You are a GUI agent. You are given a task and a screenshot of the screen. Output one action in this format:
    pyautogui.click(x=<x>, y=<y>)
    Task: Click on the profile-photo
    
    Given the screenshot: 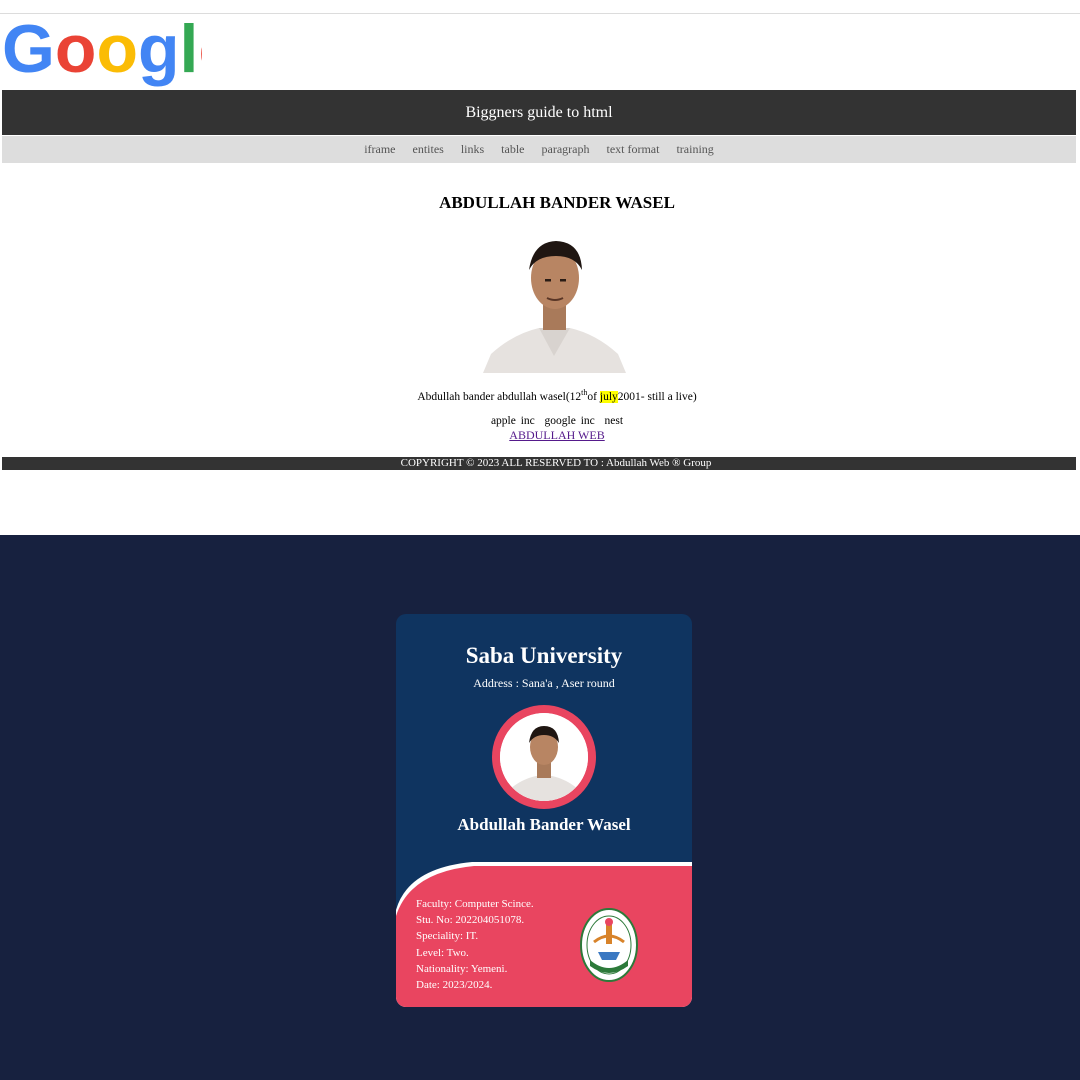 What is the action you would take?
    pyautogui.click(x=554, y=304)
    